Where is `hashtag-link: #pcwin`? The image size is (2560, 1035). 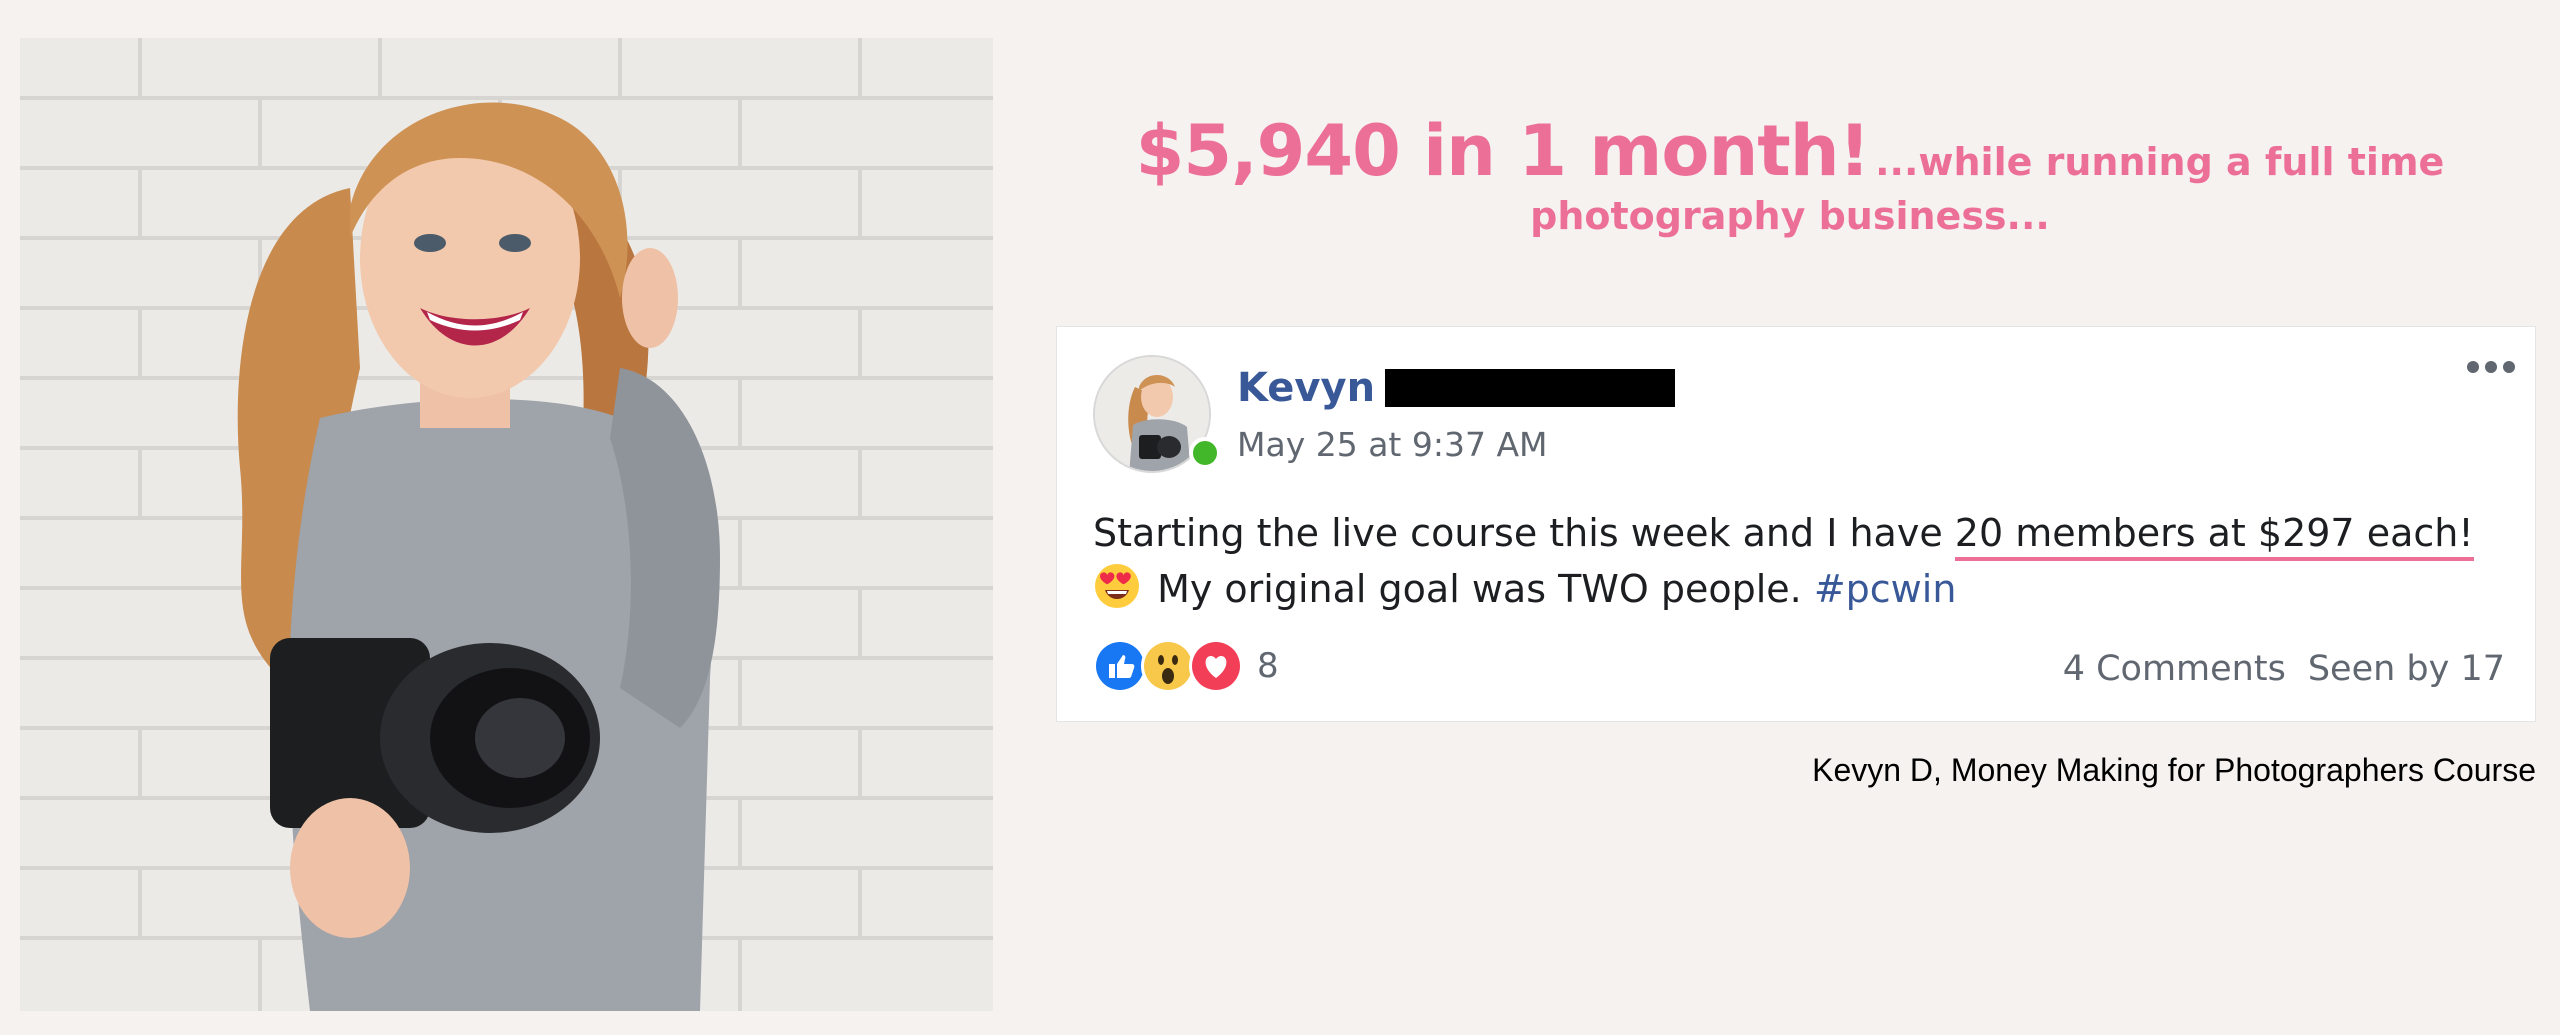 hashtag-link: #pcwin is located at coordinates (1885, 589).